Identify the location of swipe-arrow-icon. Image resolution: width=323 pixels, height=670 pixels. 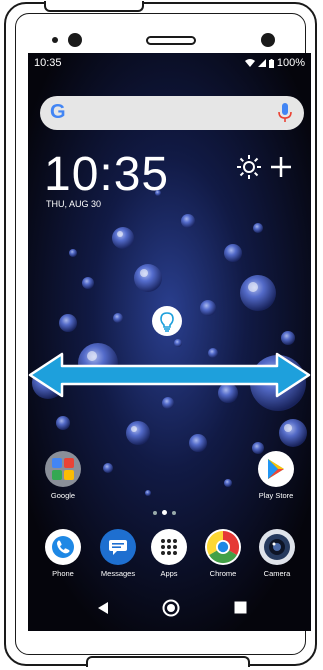
(169, 375).